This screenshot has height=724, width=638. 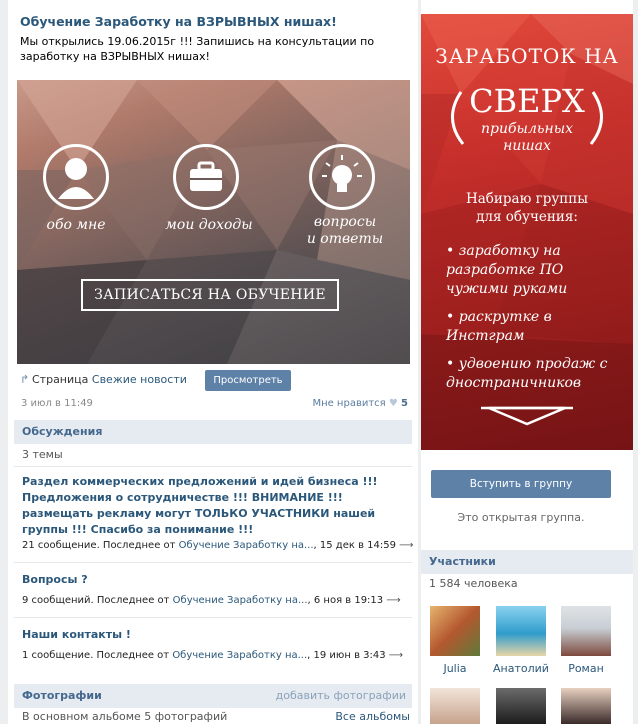 I want to click on like-button: Мне нравится ♥ 5, so click(x=360, y=403).